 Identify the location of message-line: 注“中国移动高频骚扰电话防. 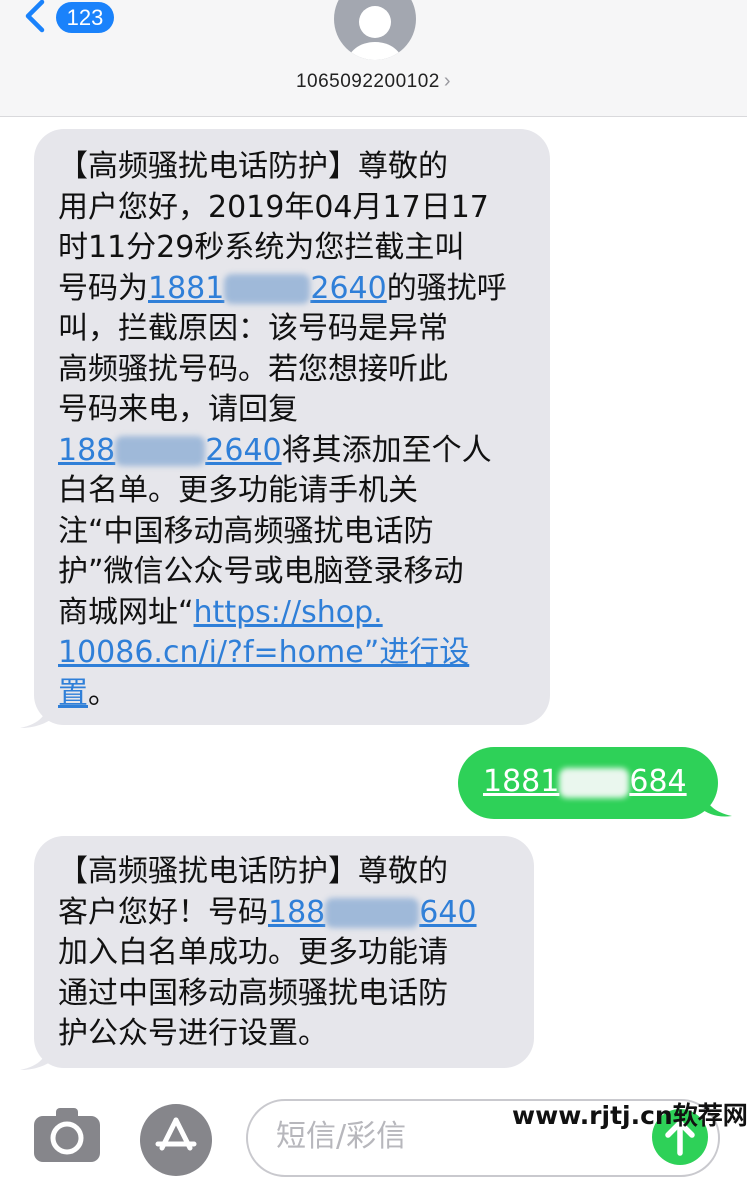
(294, 532).